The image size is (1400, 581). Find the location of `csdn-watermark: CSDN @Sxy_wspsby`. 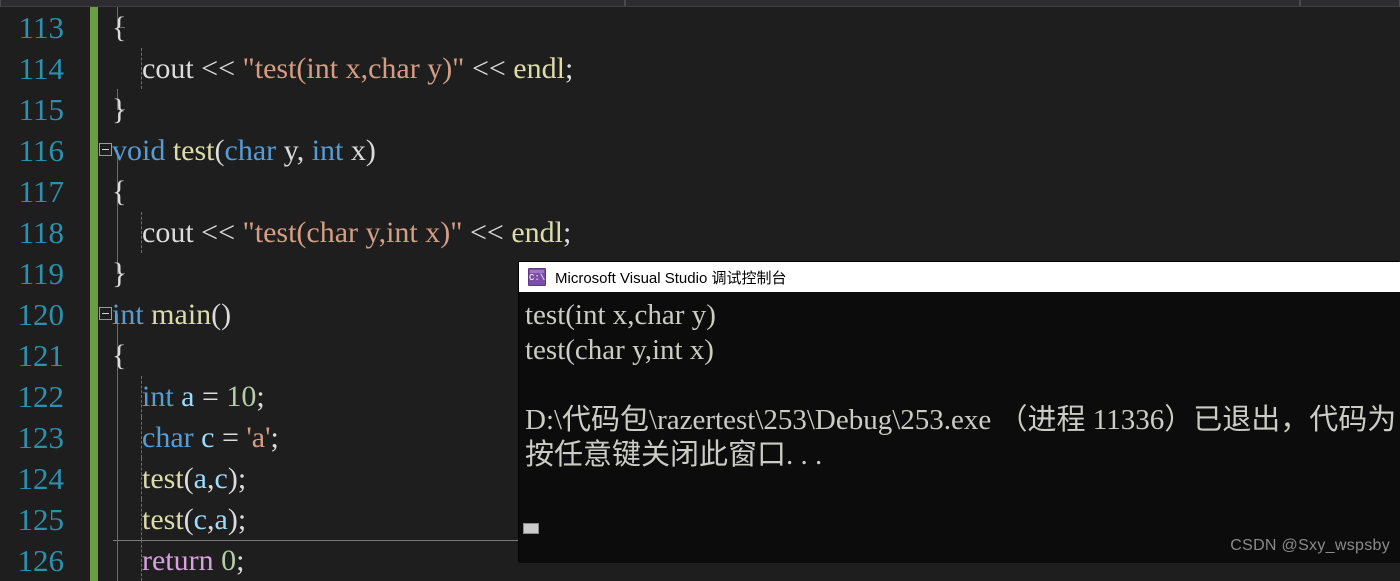

csdn-watermark: CSDN @Sxy_wspsby is located at coordinates (1310, 545).